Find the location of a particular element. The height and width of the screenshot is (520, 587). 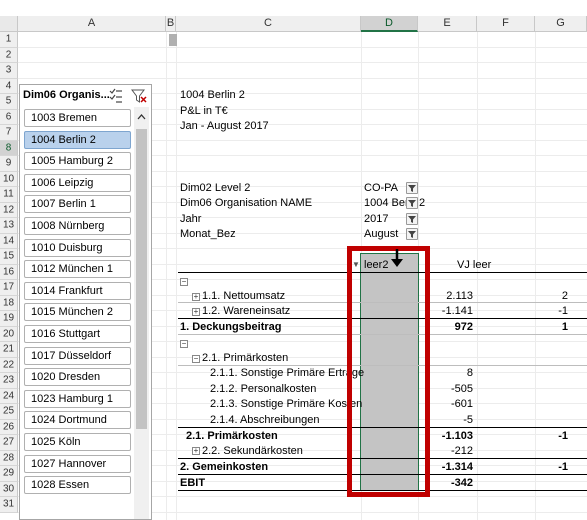

row-header: 18 is located at coordinates (9, 303).